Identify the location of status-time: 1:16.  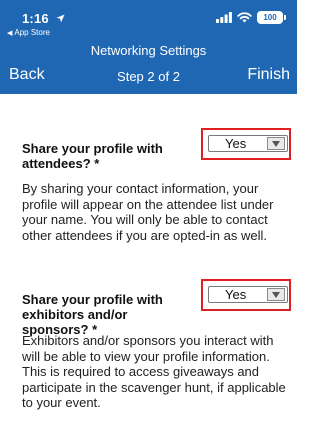
(43, 18).